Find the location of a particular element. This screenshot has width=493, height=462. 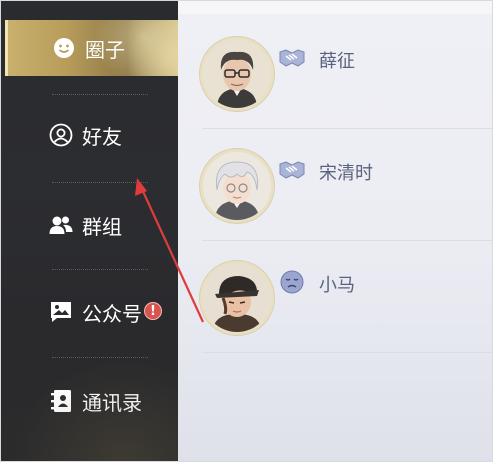

sidebar-item-groups: 群组 is located at coordinates (91, 225).